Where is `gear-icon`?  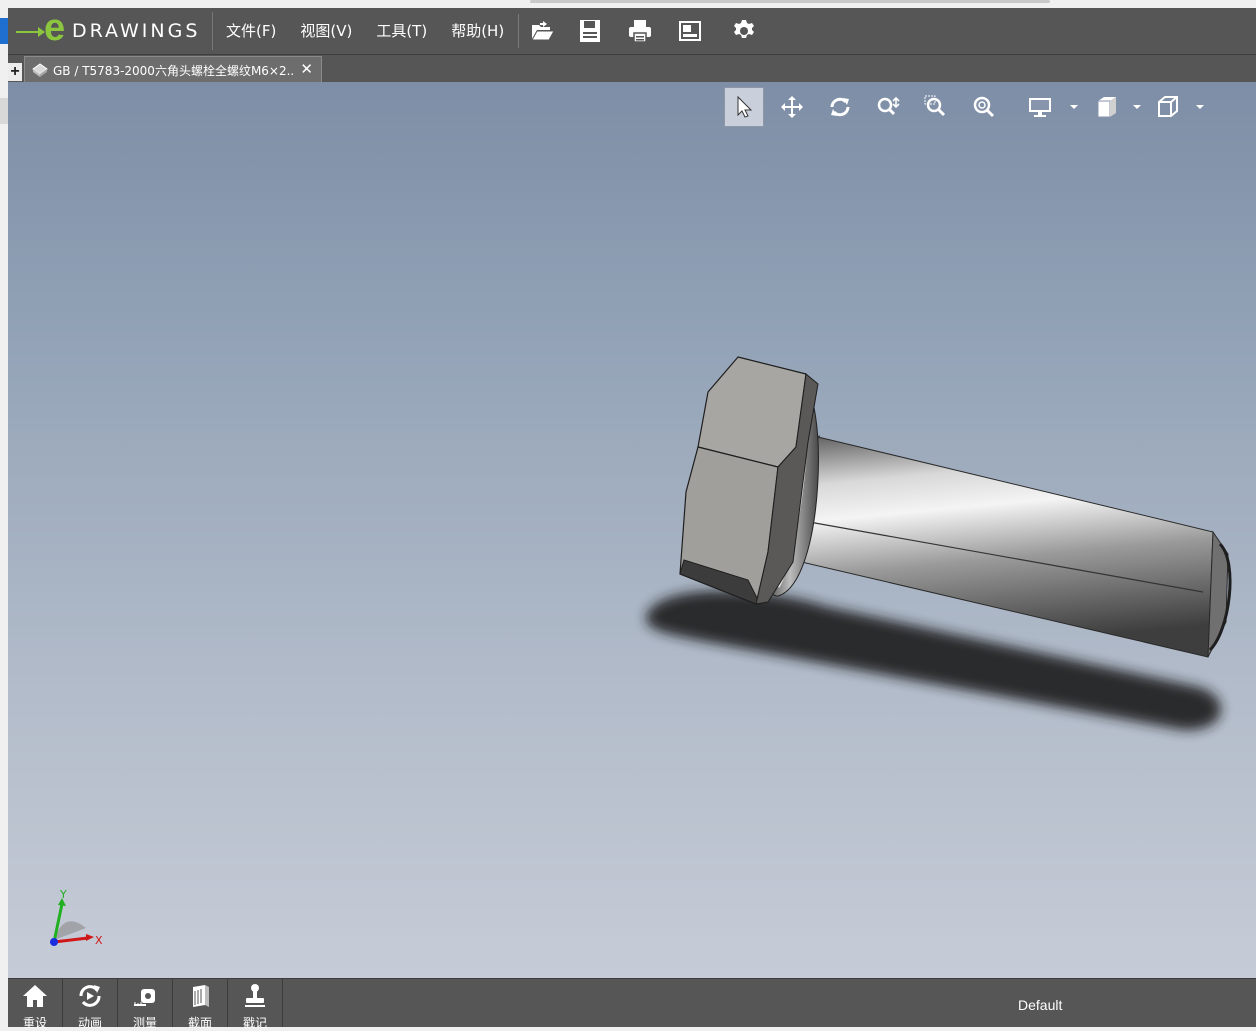 gear-icon is located at coordinates (744, 29).